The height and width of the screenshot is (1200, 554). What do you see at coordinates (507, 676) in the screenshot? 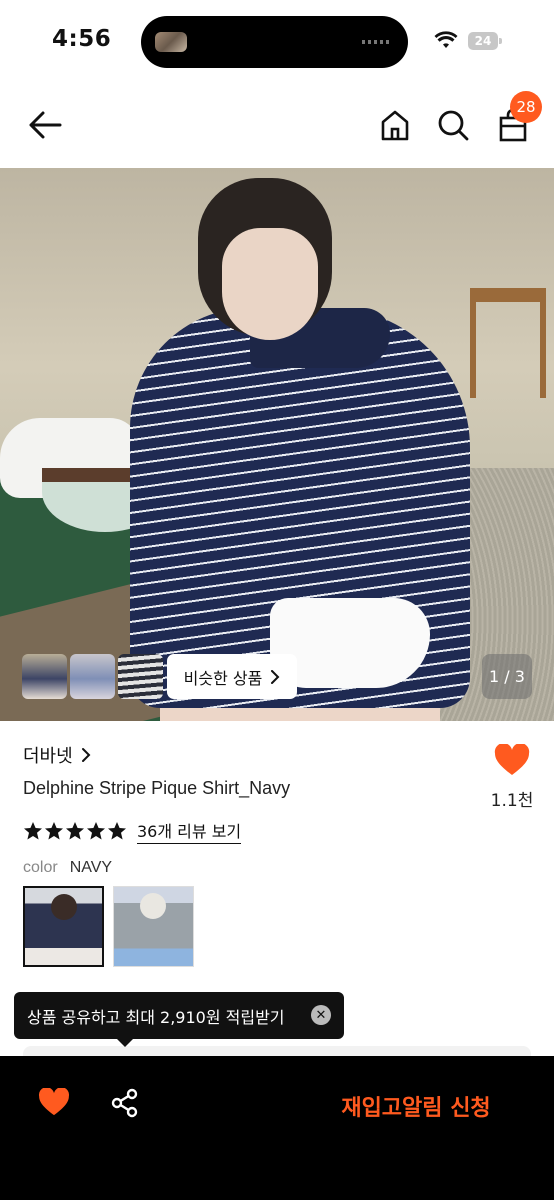
I see `image-page-indicator: 1 / 3` at bounding box center [507, 676].